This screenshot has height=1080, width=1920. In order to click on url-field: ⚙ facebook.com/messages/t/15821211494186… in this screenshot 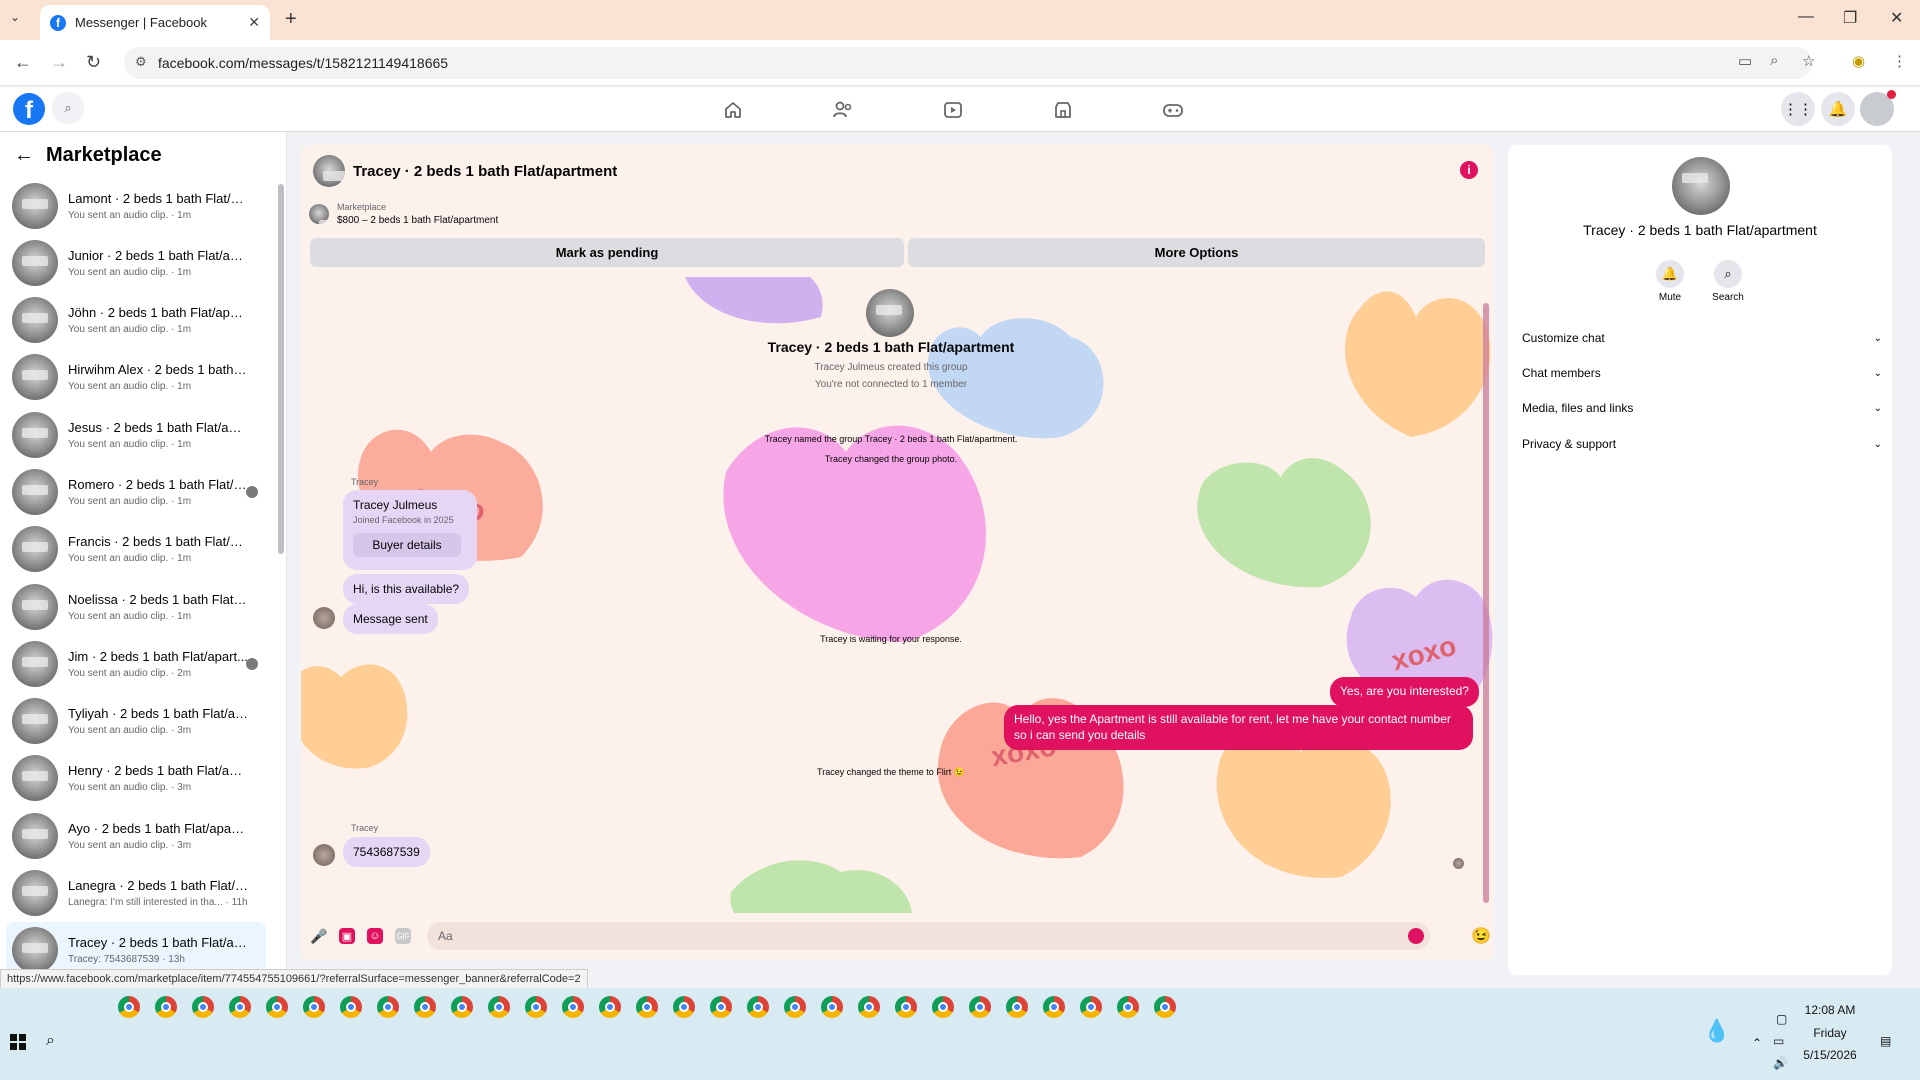, I will do `click(968, 63)`.